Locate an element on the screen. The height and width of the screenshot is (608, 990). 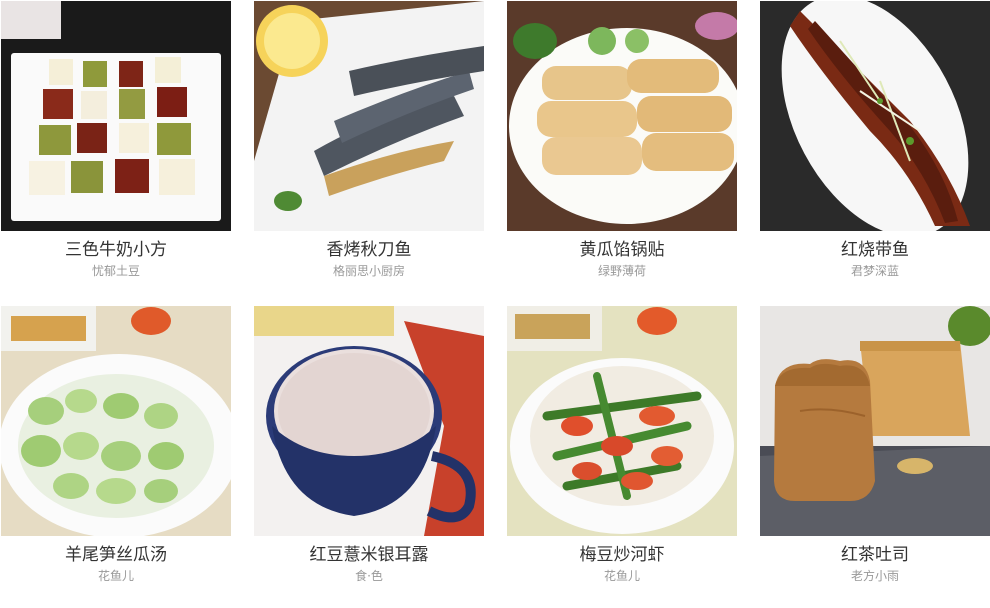
tricolor-milk-squares-photo is located at coordinates (116, 116).